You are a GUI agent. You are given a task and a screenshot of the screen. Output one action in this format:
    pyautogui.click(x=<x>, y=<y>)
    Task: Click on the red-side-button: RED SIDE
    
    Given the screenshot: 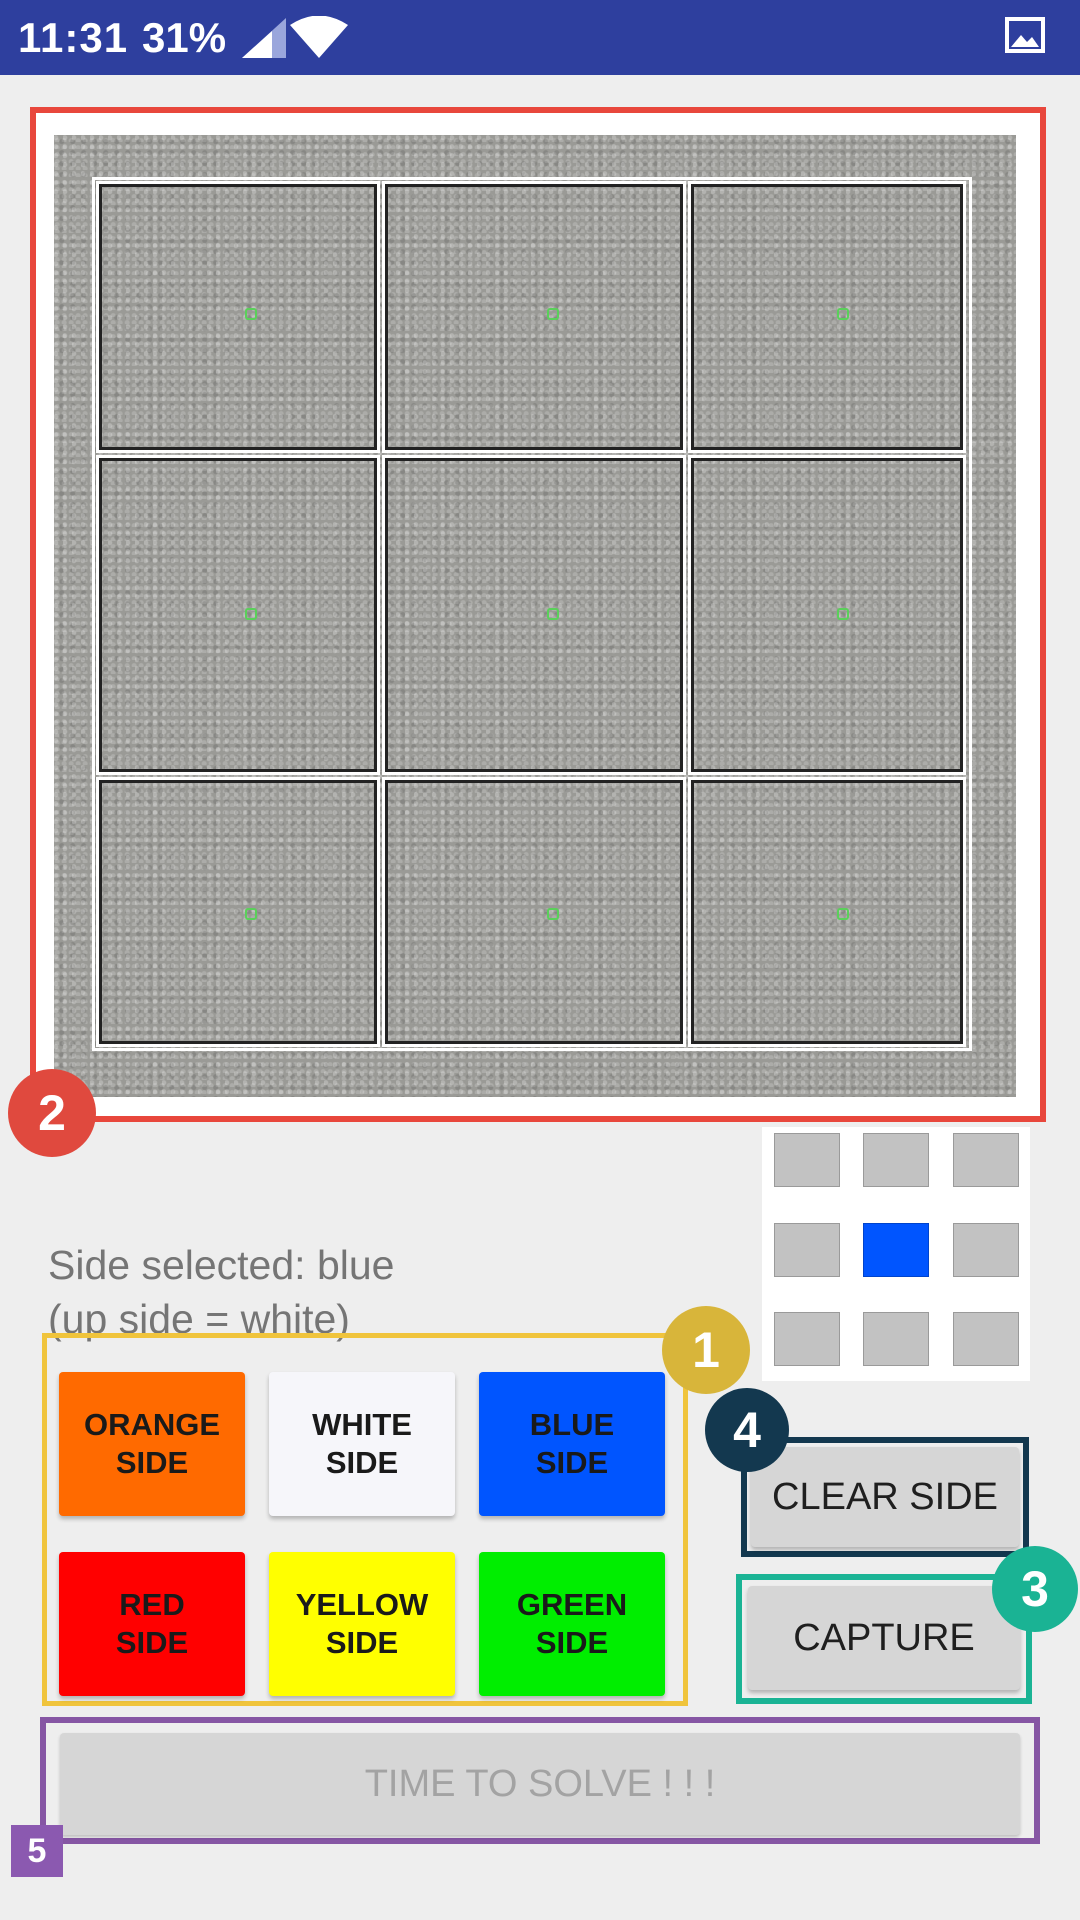 What is the action you would take?
    pyautogui.click(x=152, y=1624)
    